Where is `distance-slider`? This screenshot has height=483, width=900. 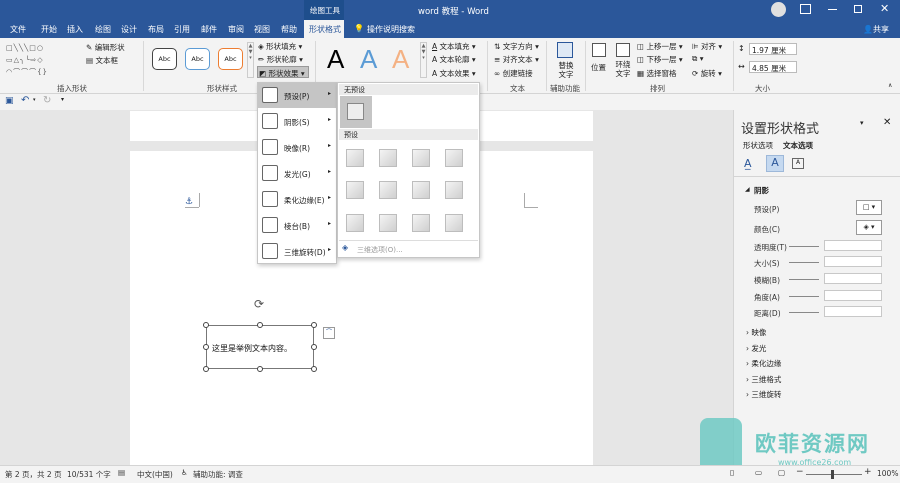
distance-slider is located at coordinates (804, 312).